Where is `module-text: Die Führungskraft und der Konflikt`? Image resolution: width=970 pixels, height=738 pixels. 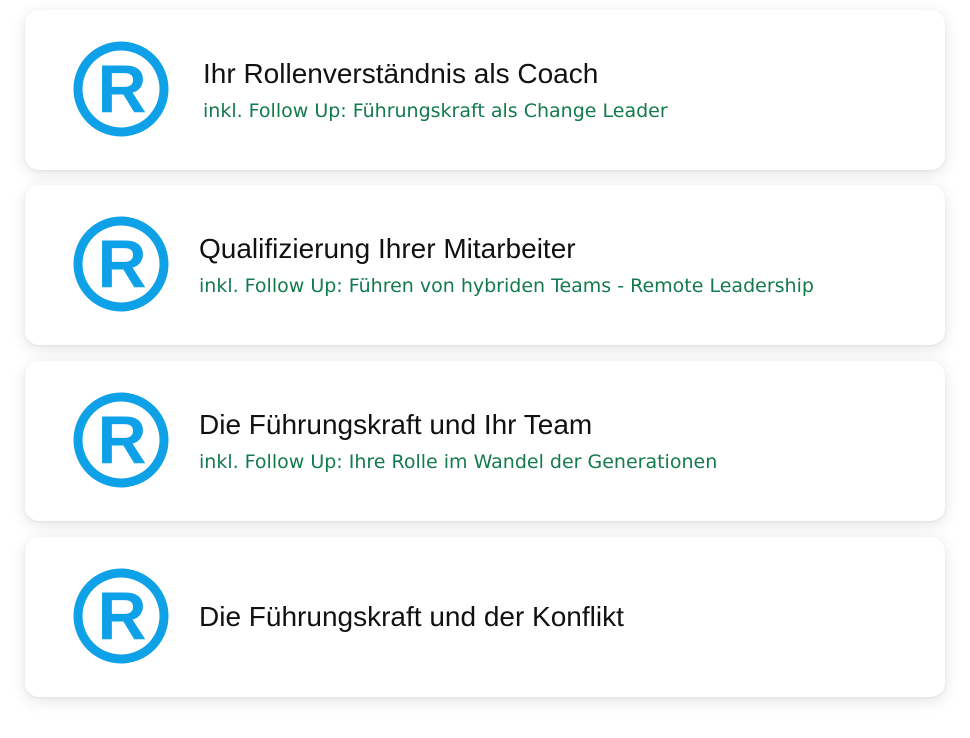
module-text: Die Führungskraft und der Konflikt is located at coordinates (411, 617).